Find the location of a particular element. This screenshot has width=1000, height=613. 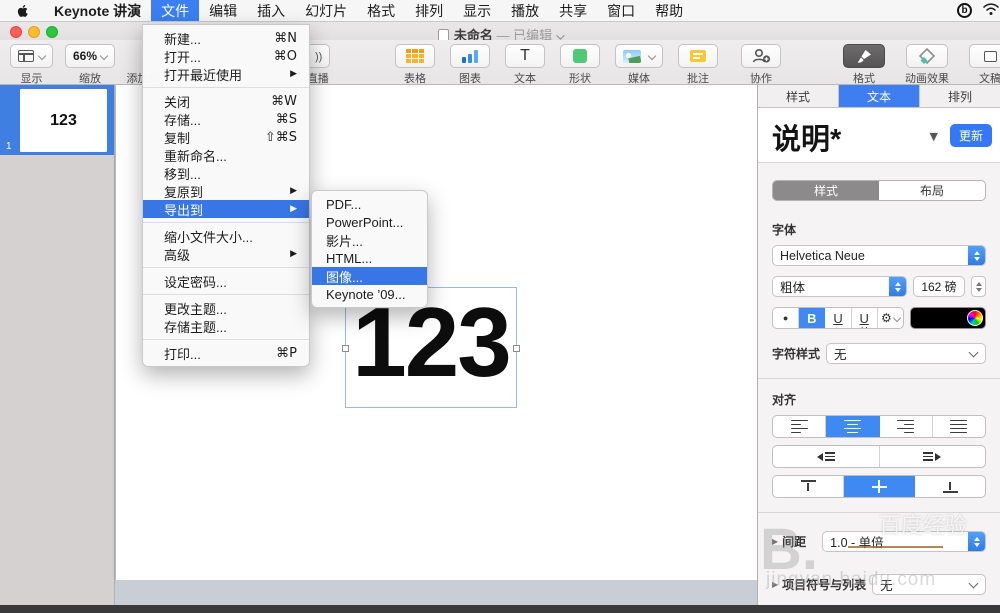

update-style-button: 更新 is located at coordinates (970, 135).